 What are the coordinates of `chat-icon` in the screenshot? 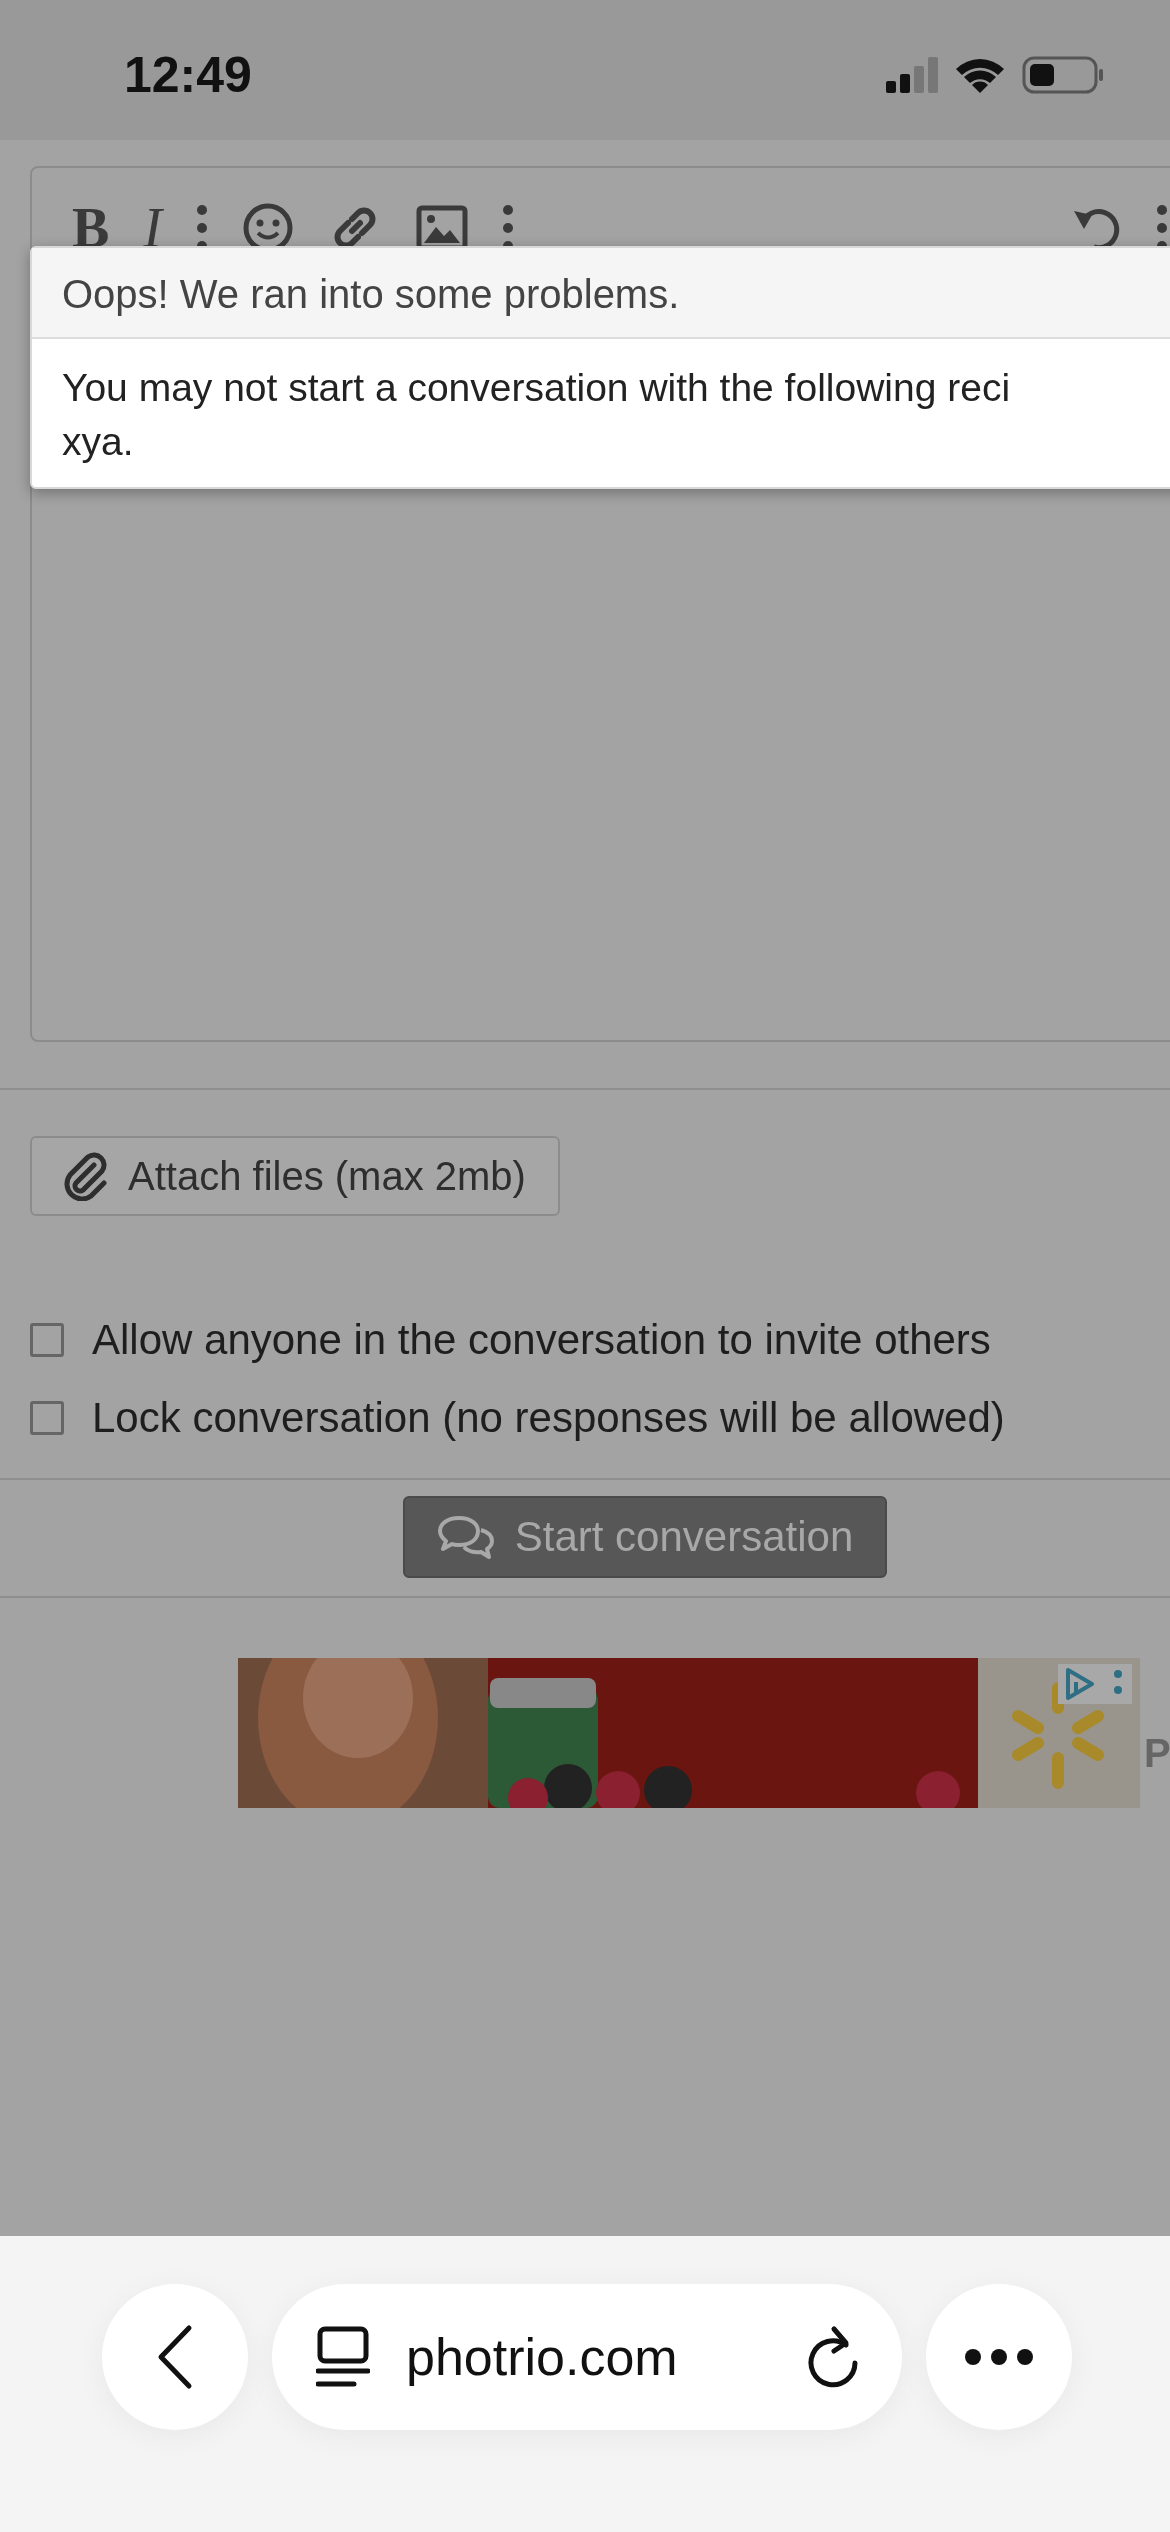 It's located at (465, 1537).